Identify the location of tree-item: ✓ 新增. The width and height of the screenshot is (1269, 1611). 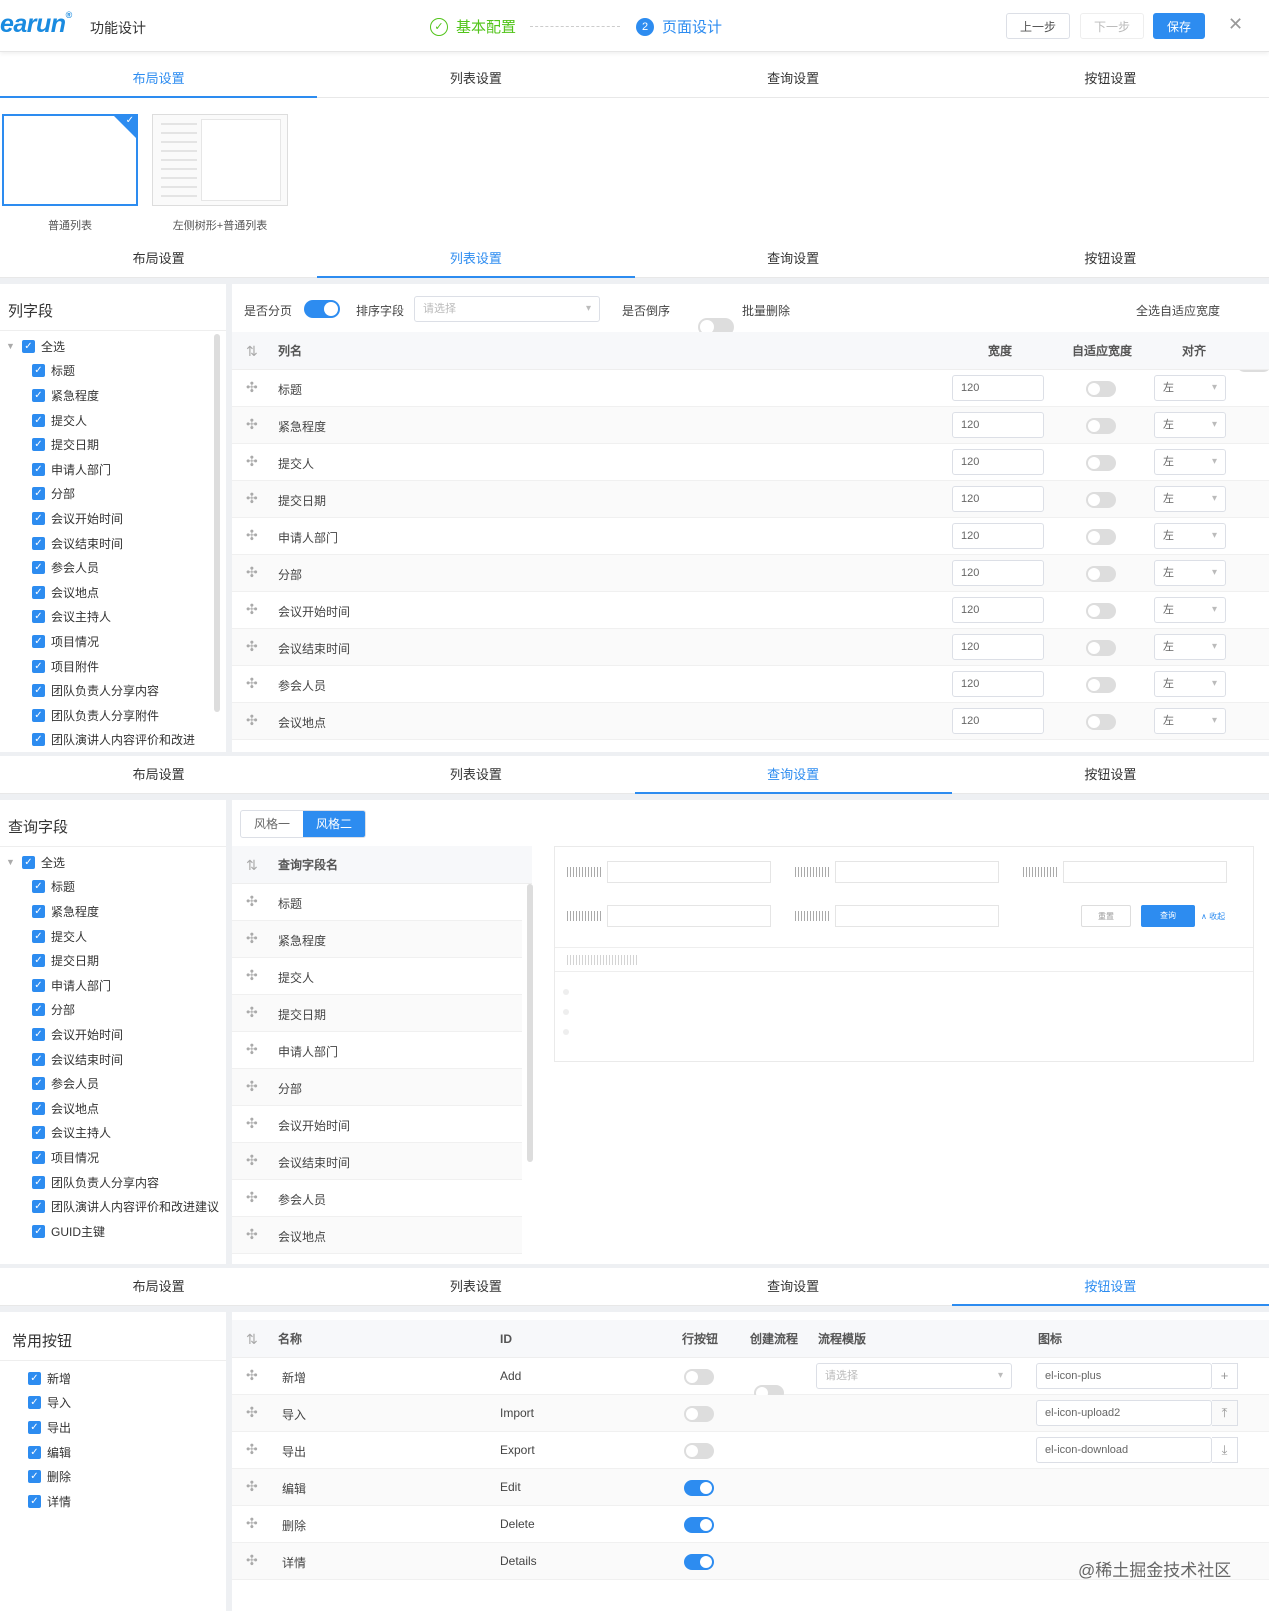
(118, 1378).